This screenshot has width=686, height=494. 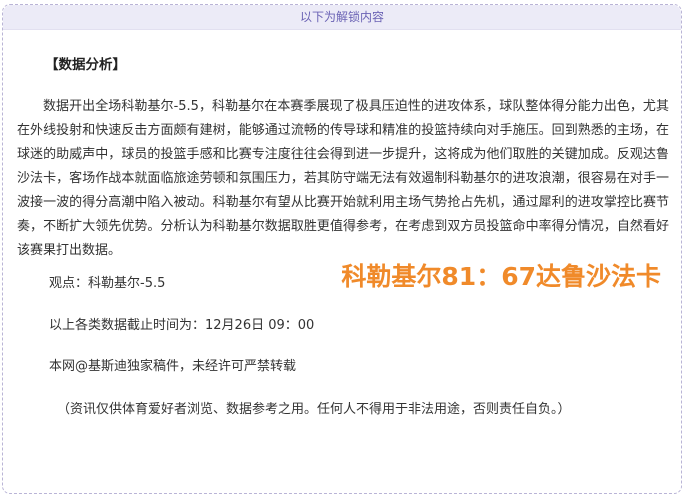 What do you see at coordinates (314, 409) in the screenshot?
I see `disclaimer-text: （资讯仅供体育爱好者浏览、数据参考之用。任何人不得用于非法用途，否则责任自负。）` at bounding box center [314, 409].